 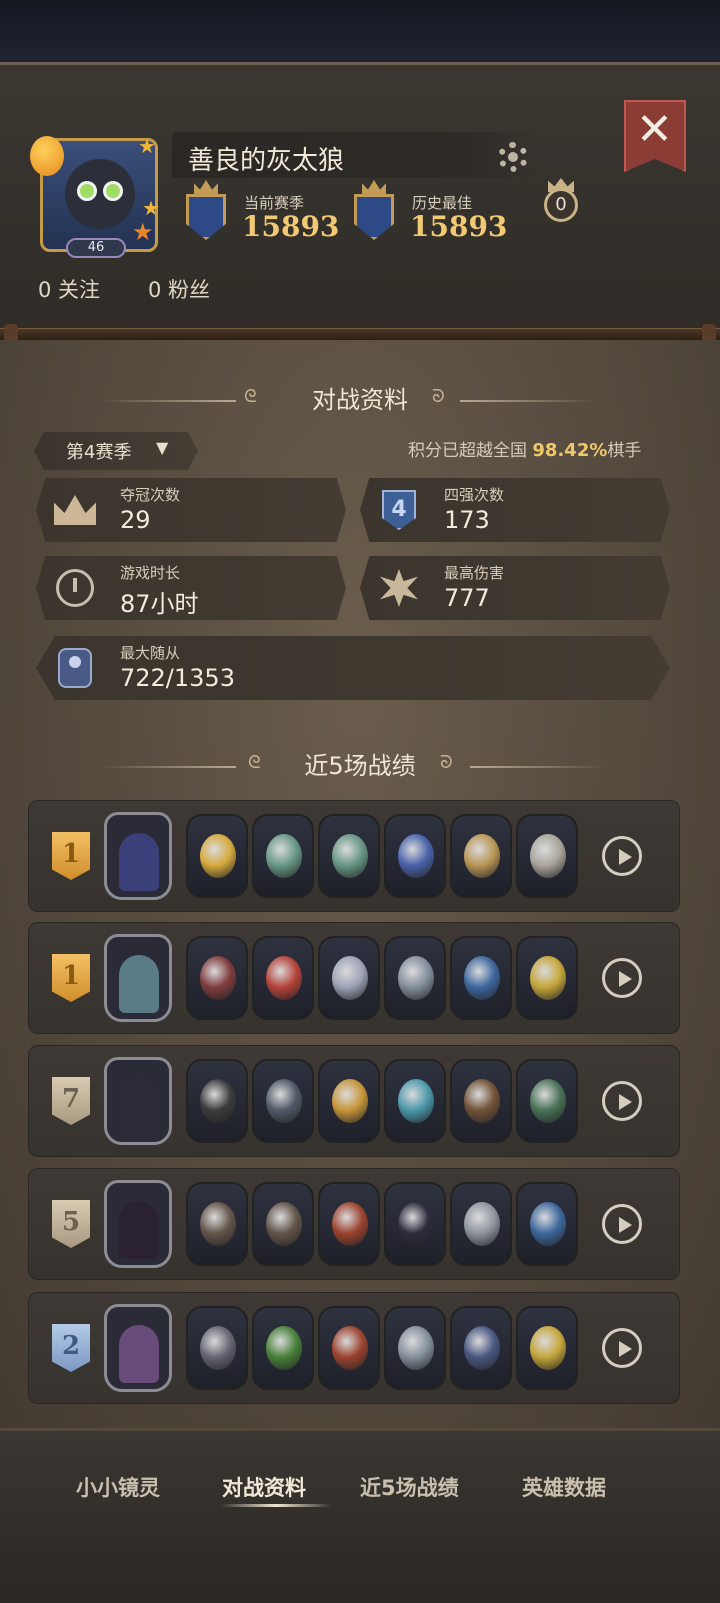 What do you see at coordinates (177, 678) in the screenshot?
I see `stat-value: 722/1353` at bounding box center [177, 678].